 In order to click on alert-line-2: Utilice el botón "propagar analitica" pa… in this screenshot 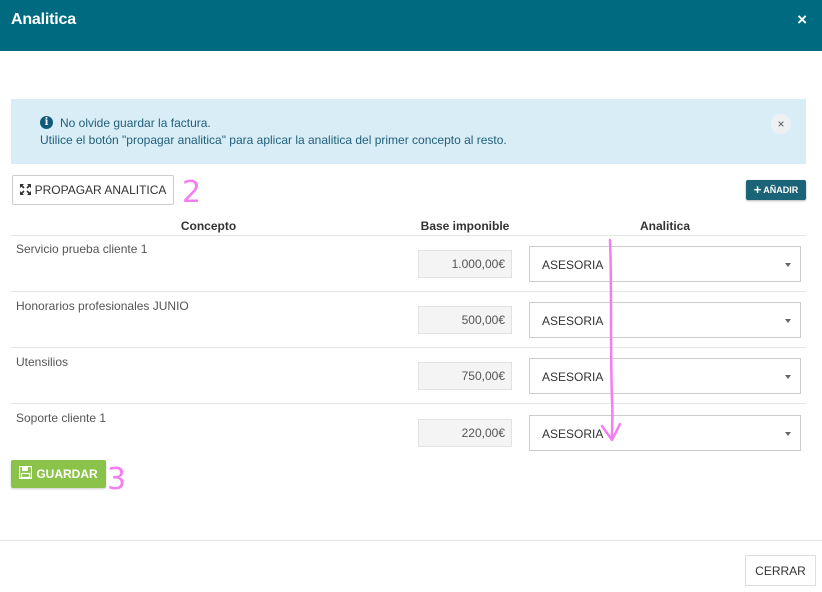, I will do `click(273, 140)`.